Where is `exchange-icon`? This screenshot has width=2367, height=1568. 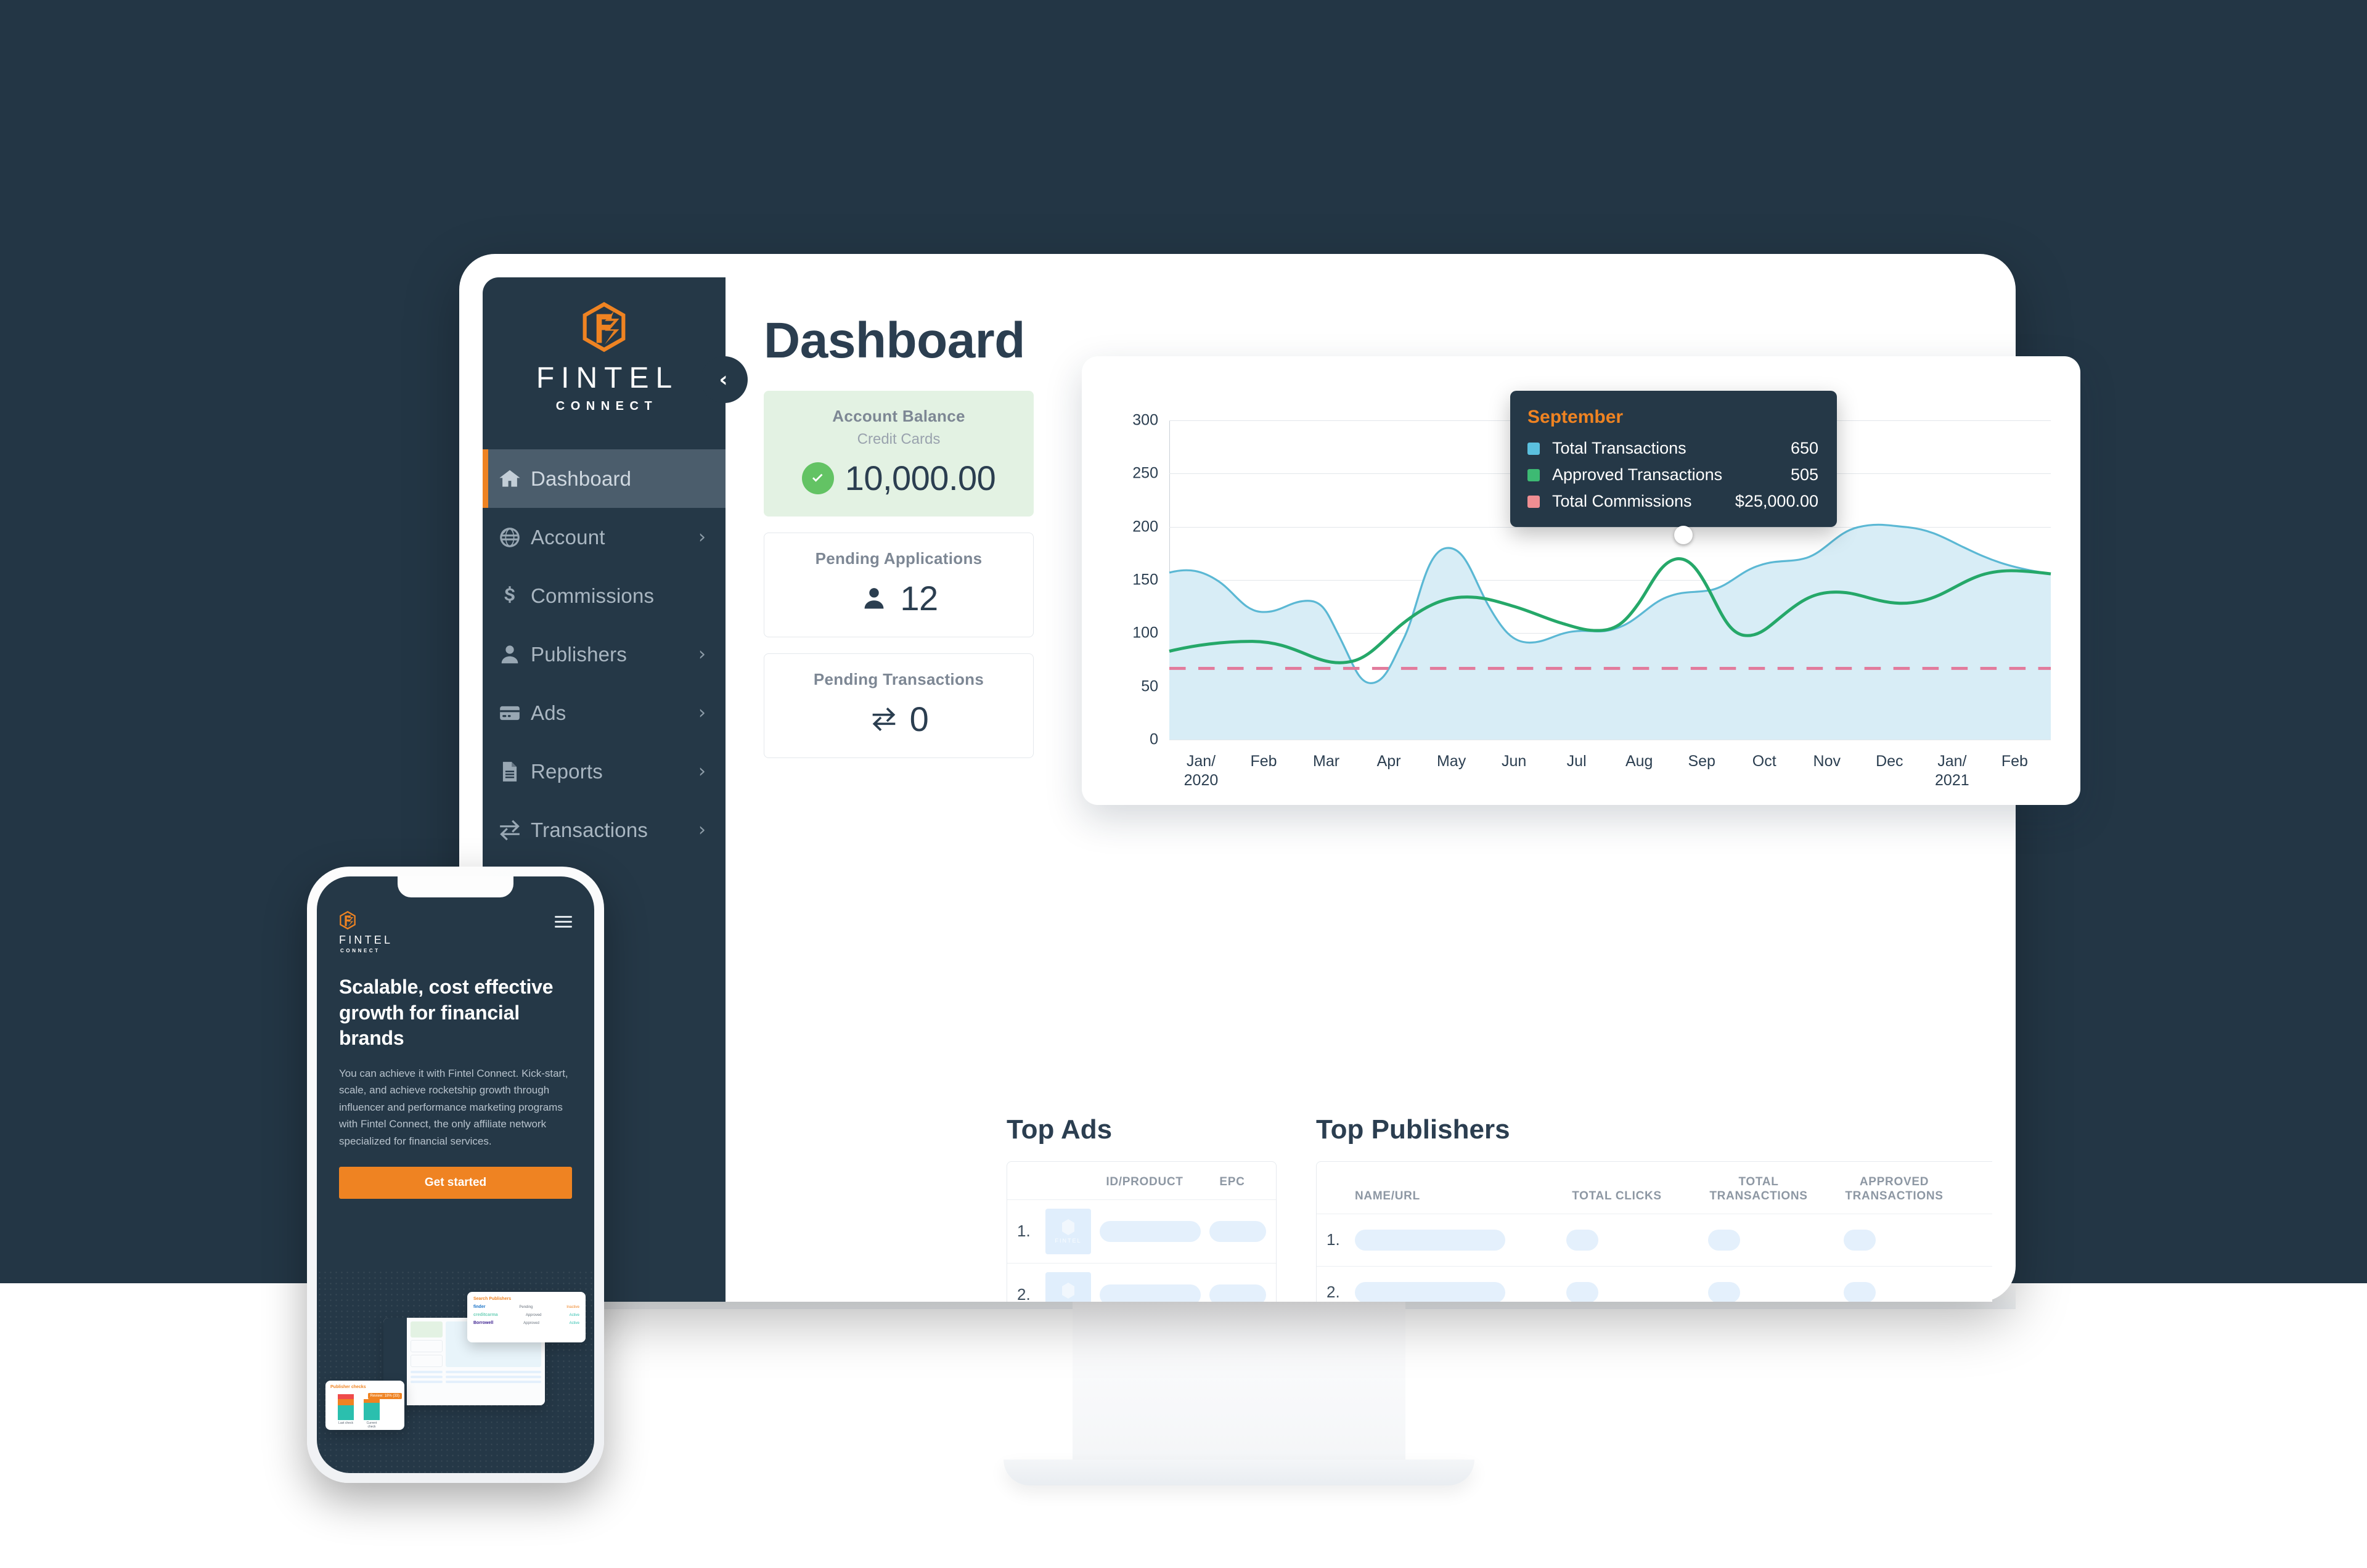 exchange-icon is located at coordinates (510, 830).